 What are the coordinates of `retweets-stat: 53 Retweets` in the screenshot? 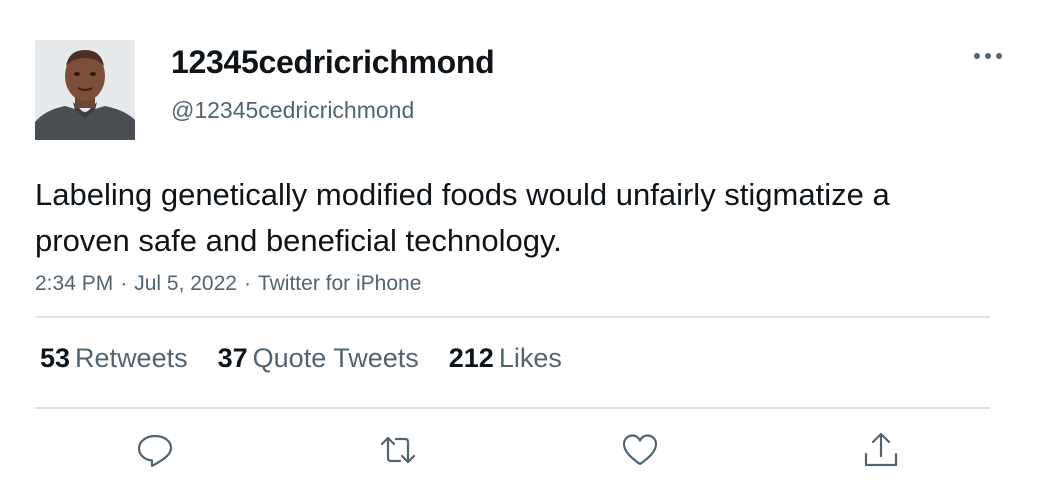 It's located at (114, 358).